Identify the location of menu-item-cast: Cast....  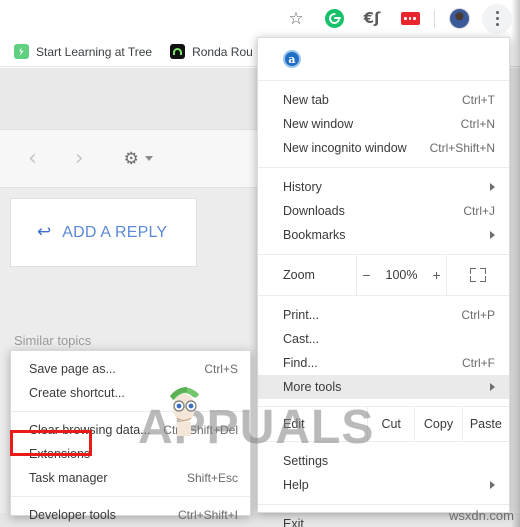
(383, 339).